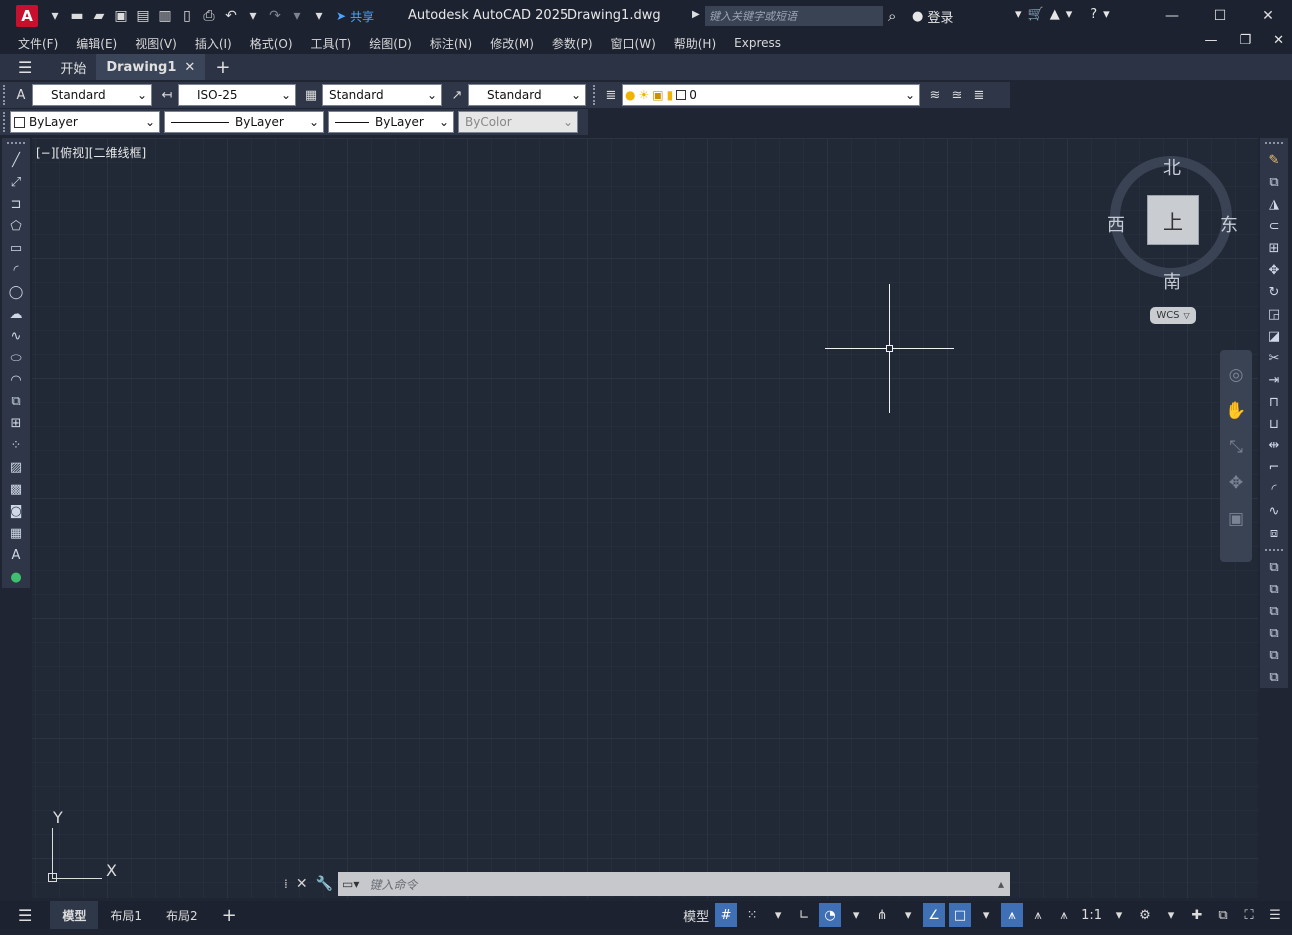  I want to click on ellipse-icon: ⬭, so click(16, 358).